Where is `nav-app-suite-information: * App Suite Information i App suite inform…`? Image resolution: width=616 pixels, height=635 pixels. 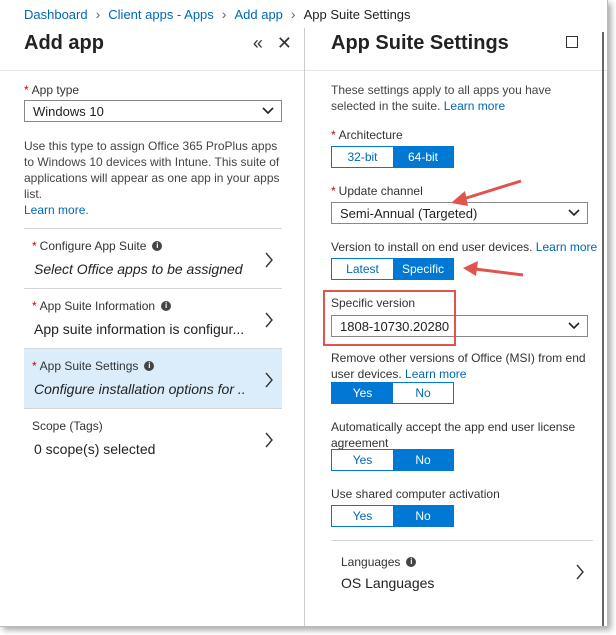 nav-app-suite-information: * App Suite Information i App suite inform… is located at coordinates (153, 318).